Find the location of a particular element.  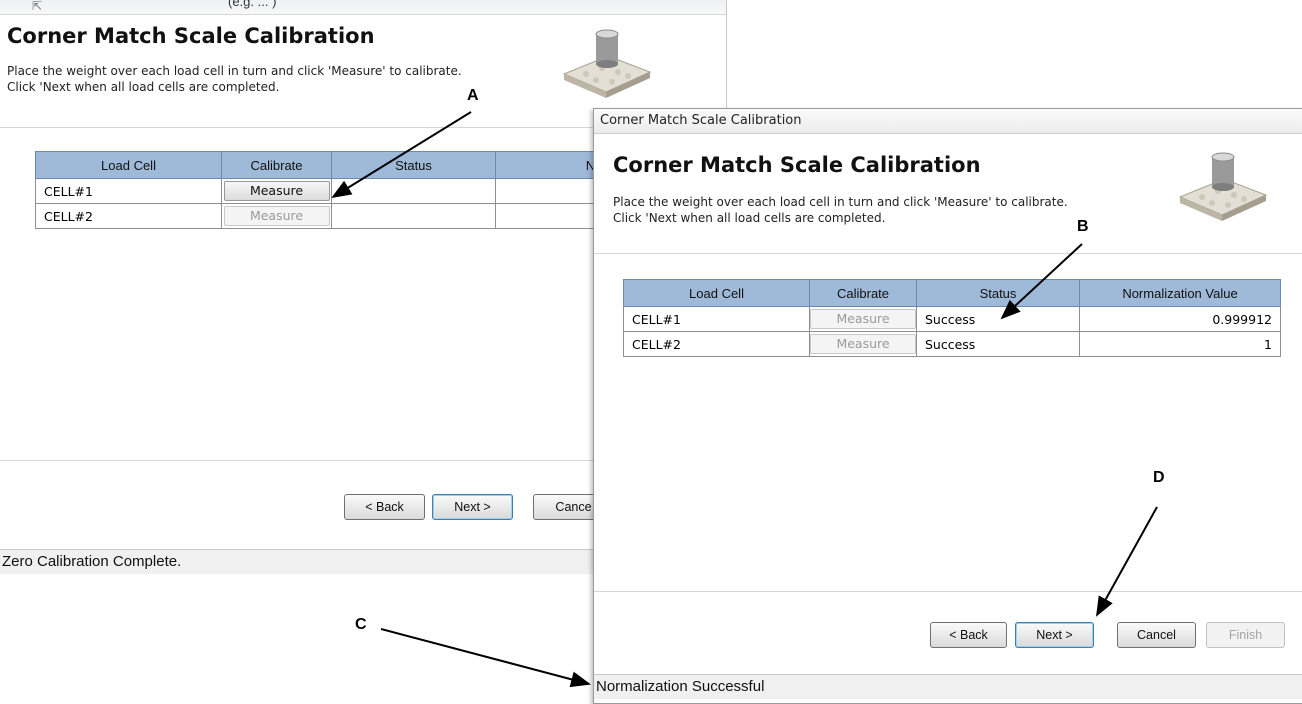

arrow-c is located at coordinates (485, 658).